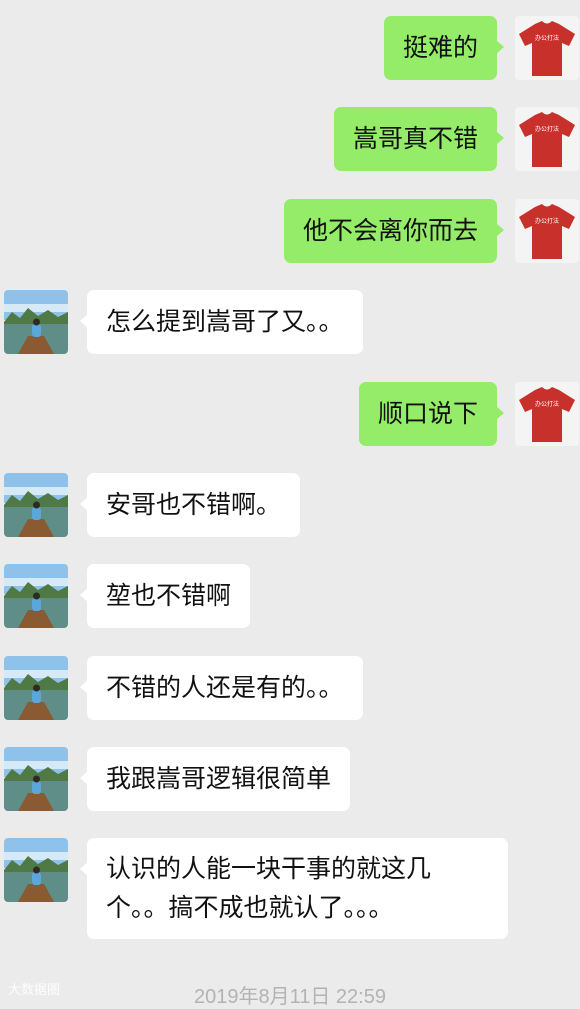 The height and width of the screenshot is (1009, 580). I want to click on watermark: 大数据圈, so click(34, 989).